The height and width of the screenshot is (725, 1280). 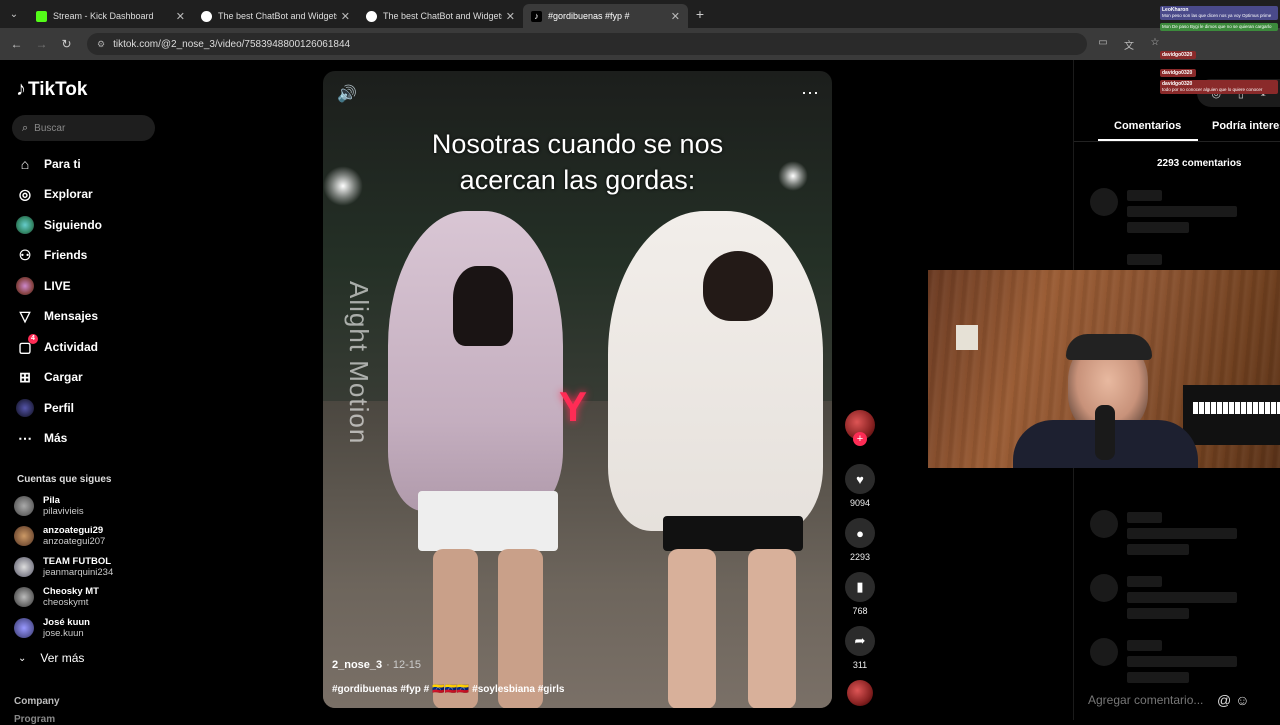 What do you see at coordinates (1147, 126) in the screenshot?
I see `tab-comments: Comentarios` at bounding box center [1147, 126].